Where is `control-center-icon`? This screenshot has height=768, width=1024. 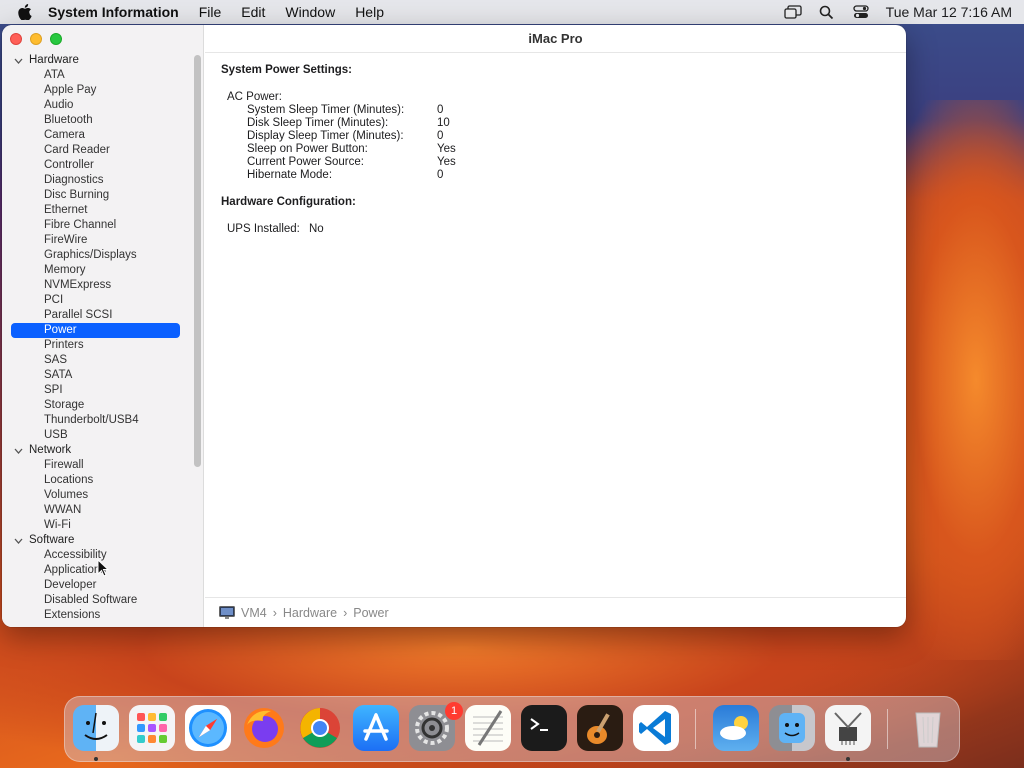 control-center-icon is located at coordinates (861, 12).